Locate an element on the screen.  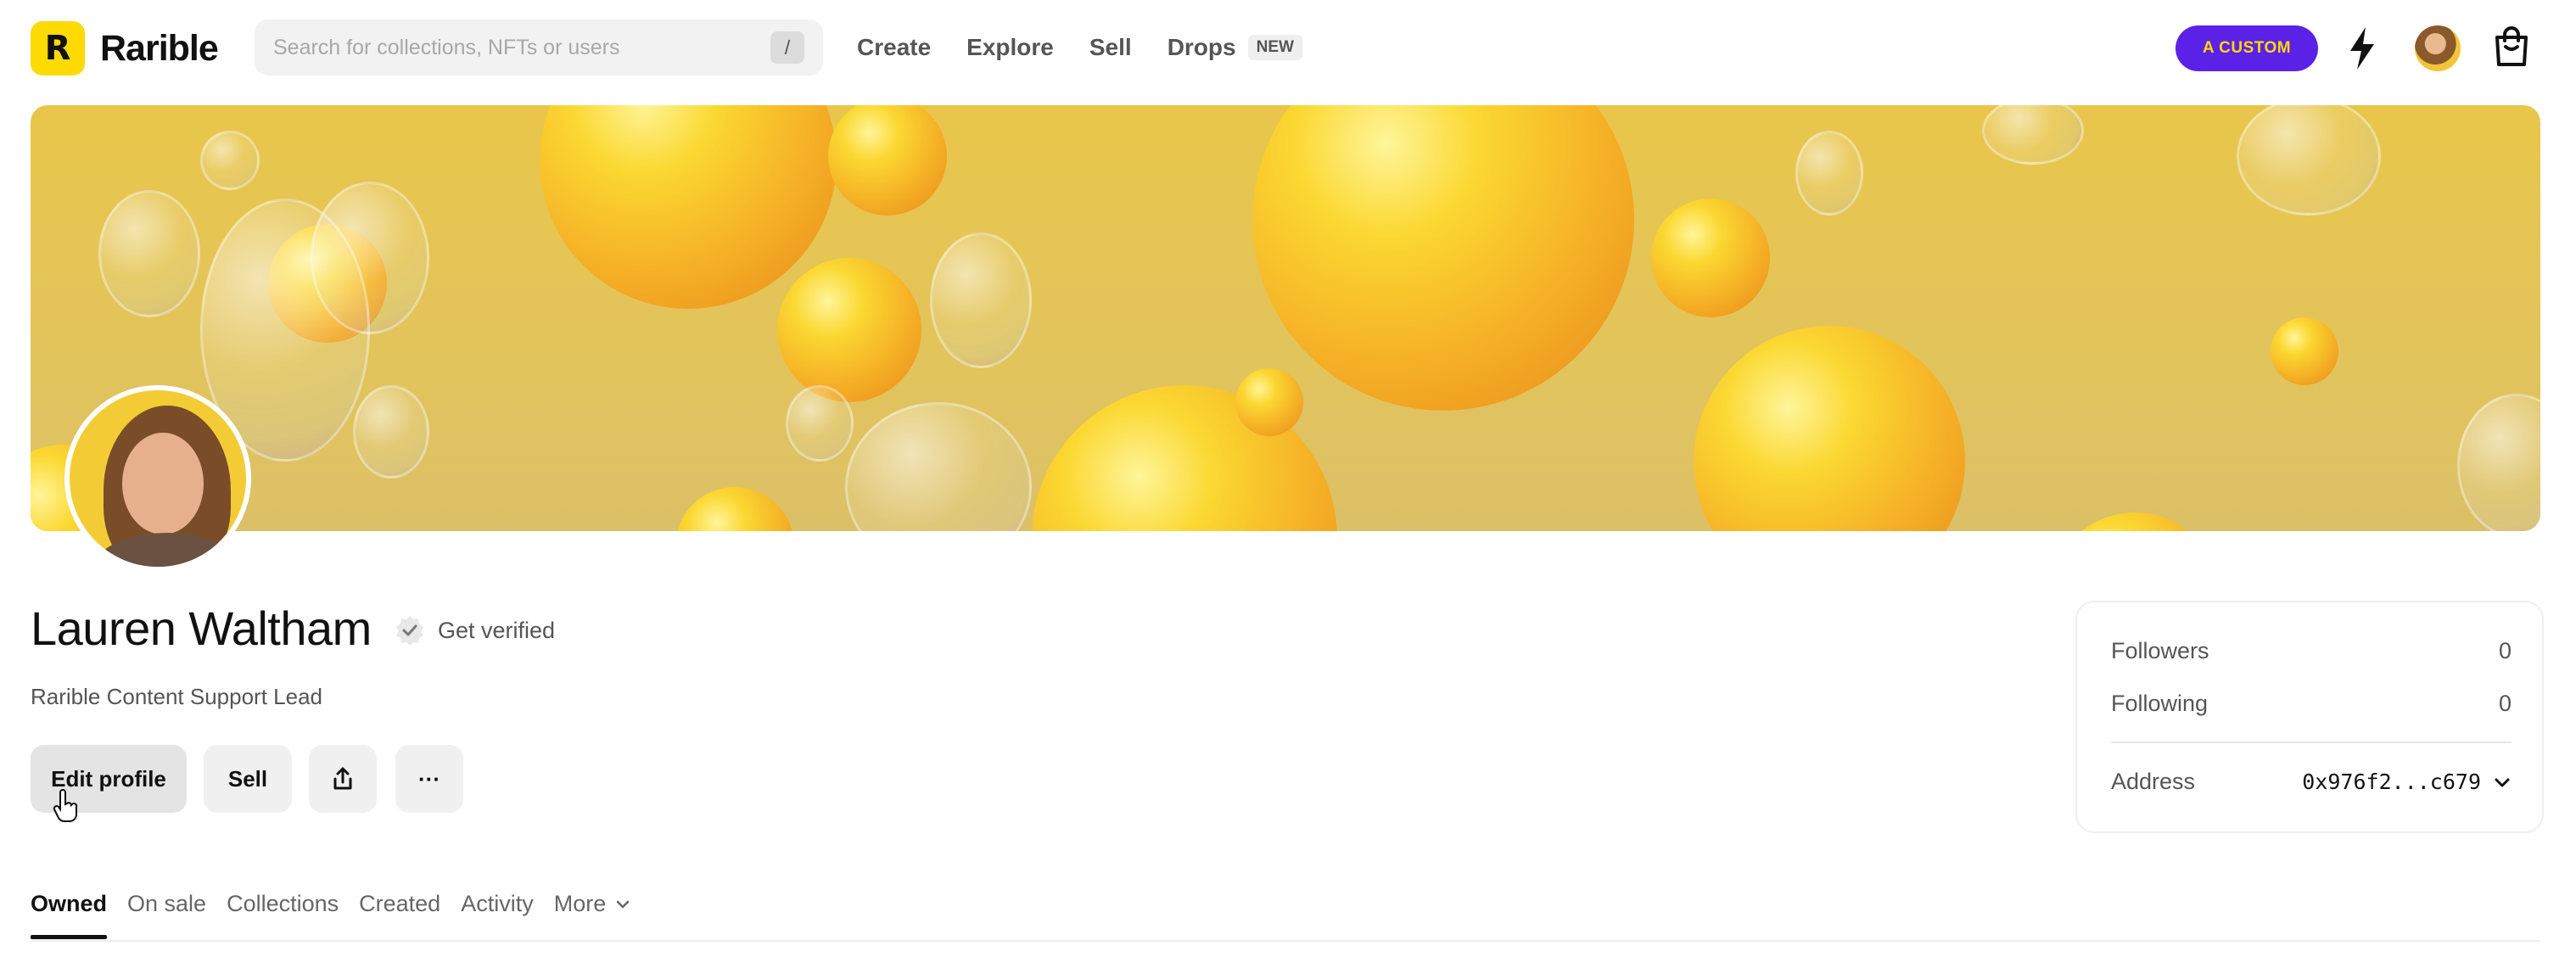
logo-mark: R is located at coordinates (58, 48).